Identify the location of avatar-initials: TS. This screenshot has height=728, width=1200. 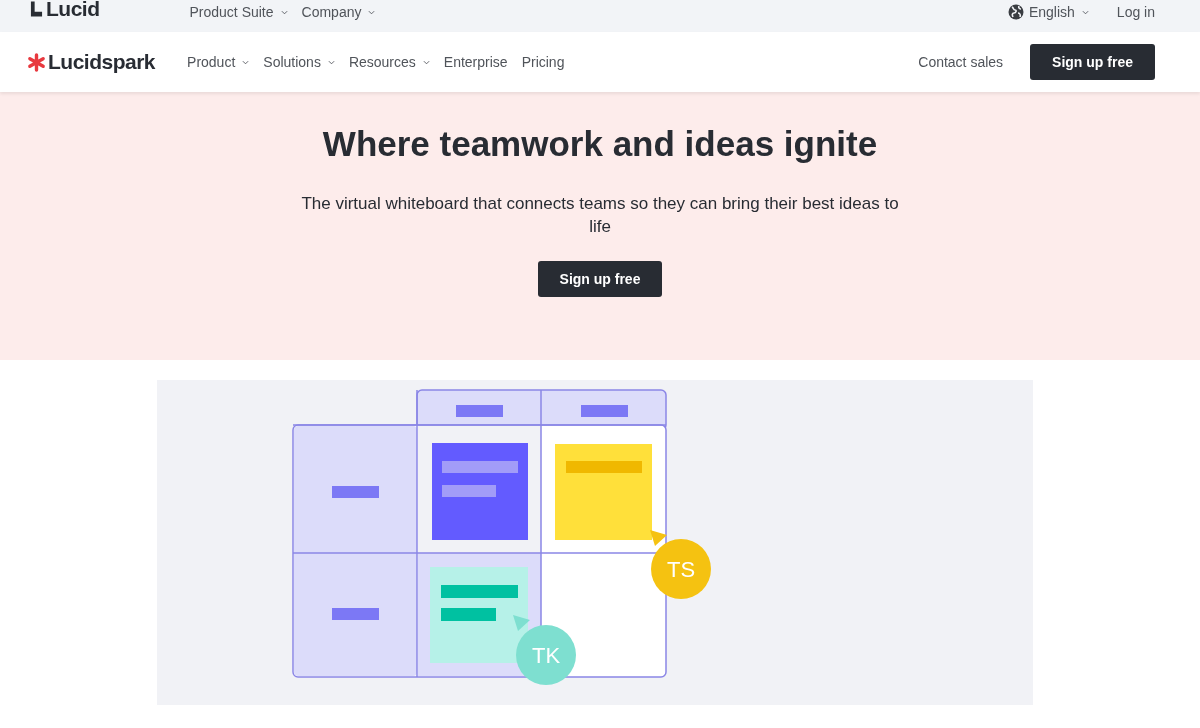
(681, 569).